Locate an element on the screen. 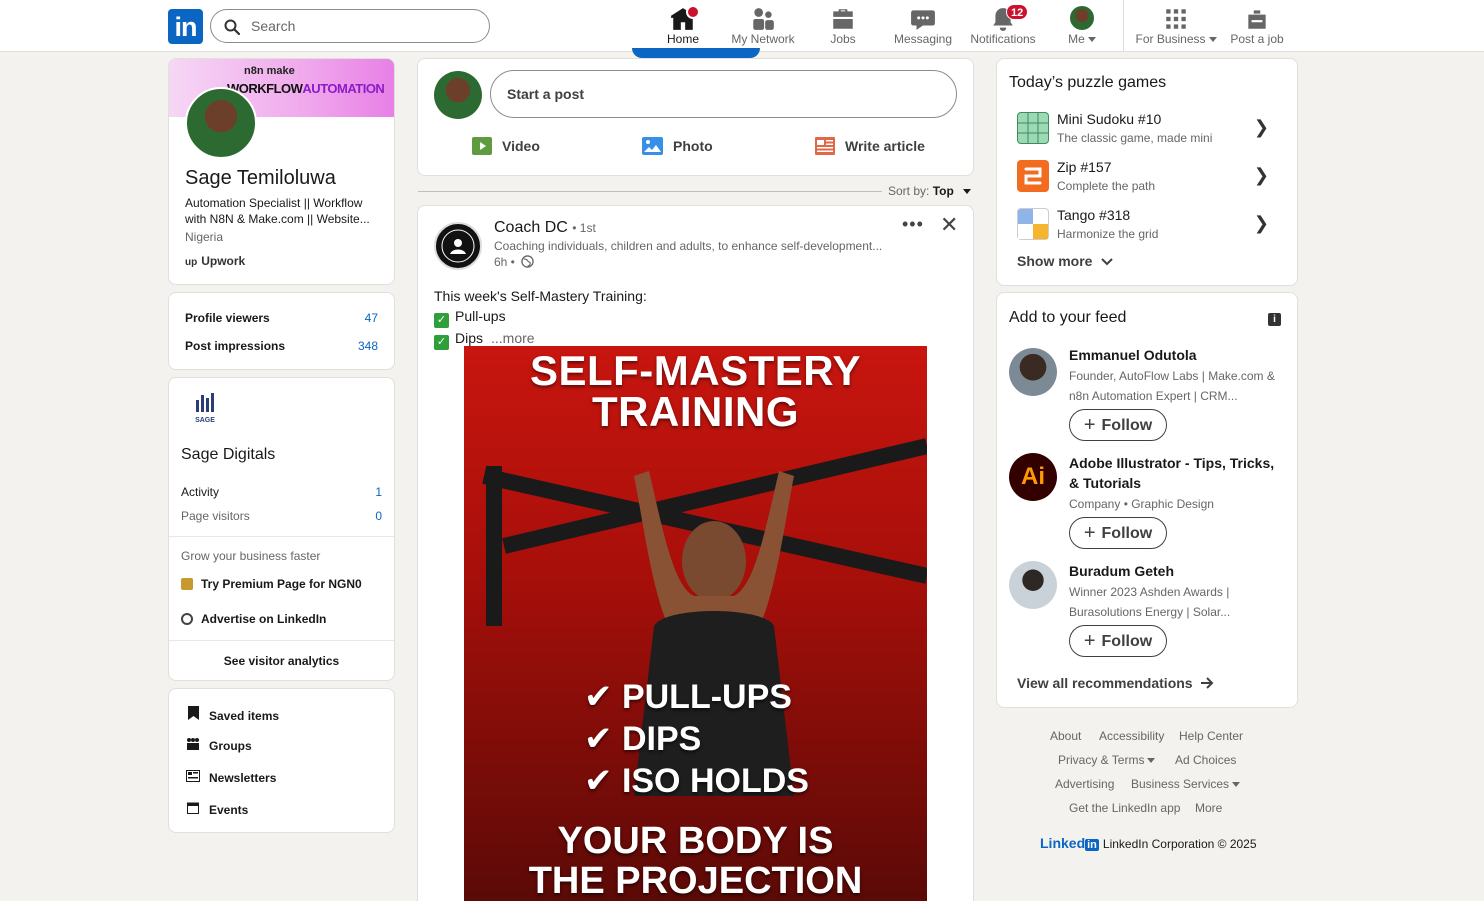 Image resolution: width=1484 pixels, height=901 pixels. puzzle-games-title: Today’s puzzle games is located at coordinates (1088, 82).